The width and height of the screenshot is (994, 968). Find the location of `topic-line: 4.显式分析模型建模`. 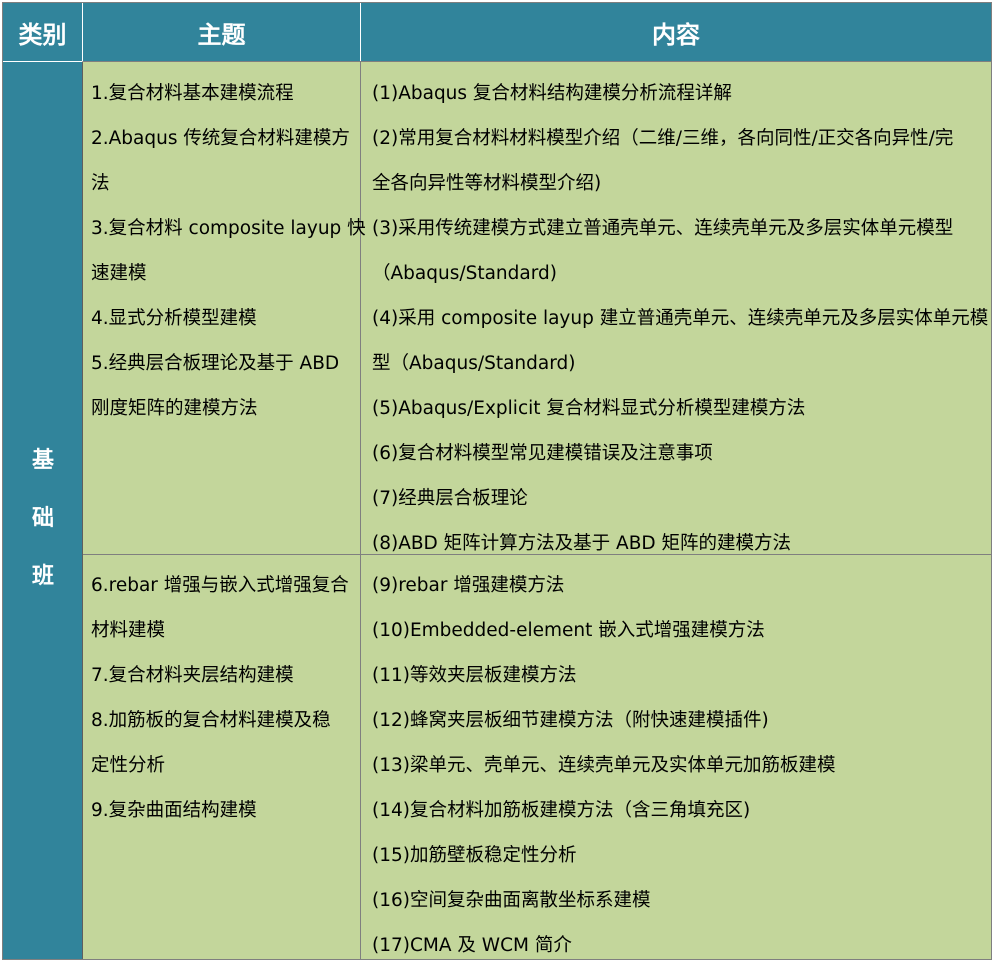

topic-line: 4.显式分析模型建模 is located at coordinates (174, 318).